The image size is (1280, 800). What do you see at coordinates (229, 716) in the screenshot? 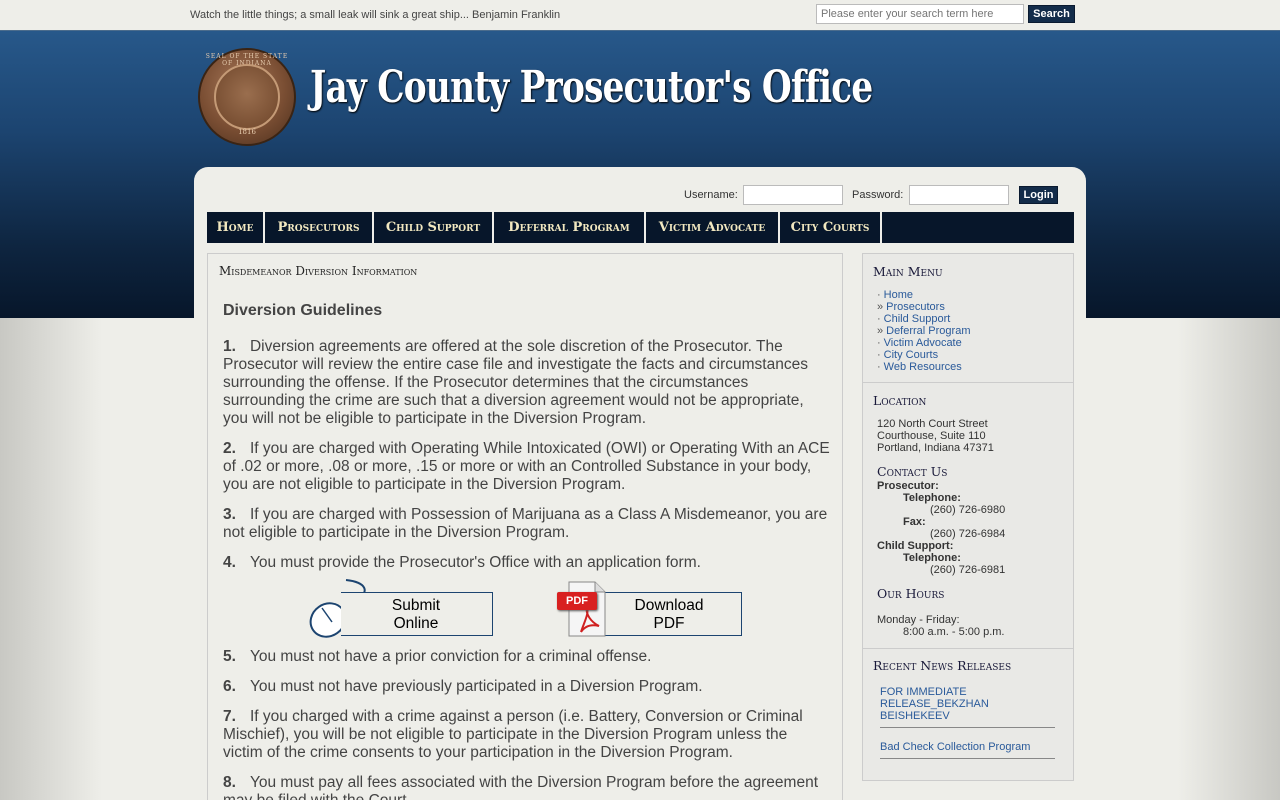
I see `item-number: 7.` at bounding box center [229, 716].